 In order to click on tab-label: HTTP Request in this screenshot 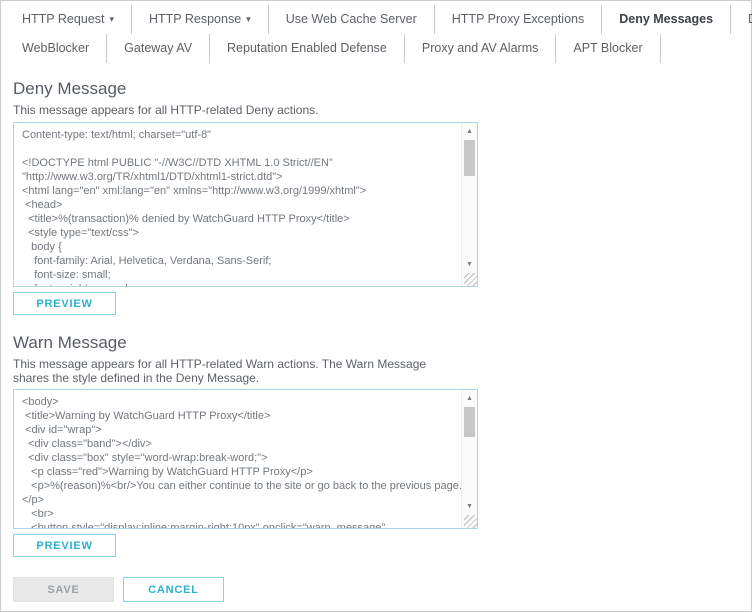, I will do `click(63, 19)`.